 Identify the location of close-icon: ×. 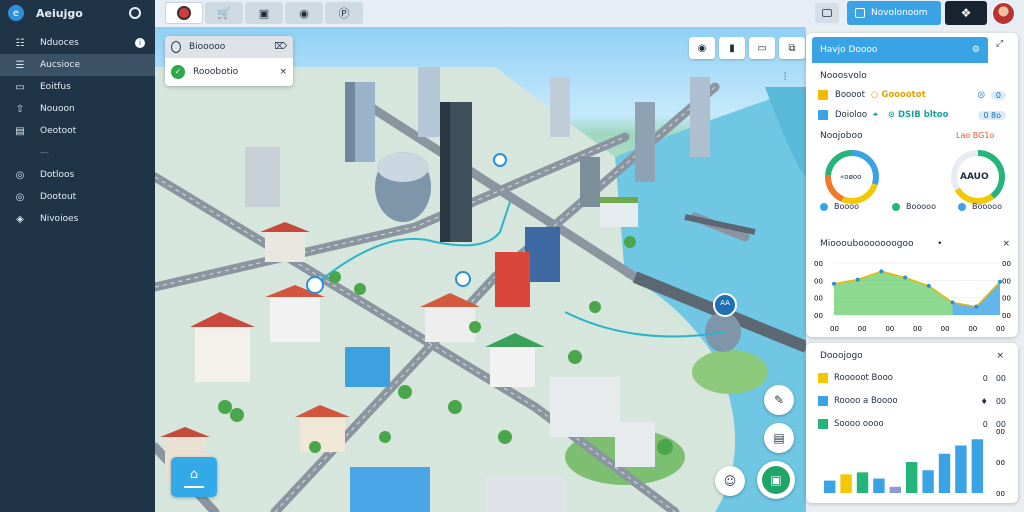
(283, 72).